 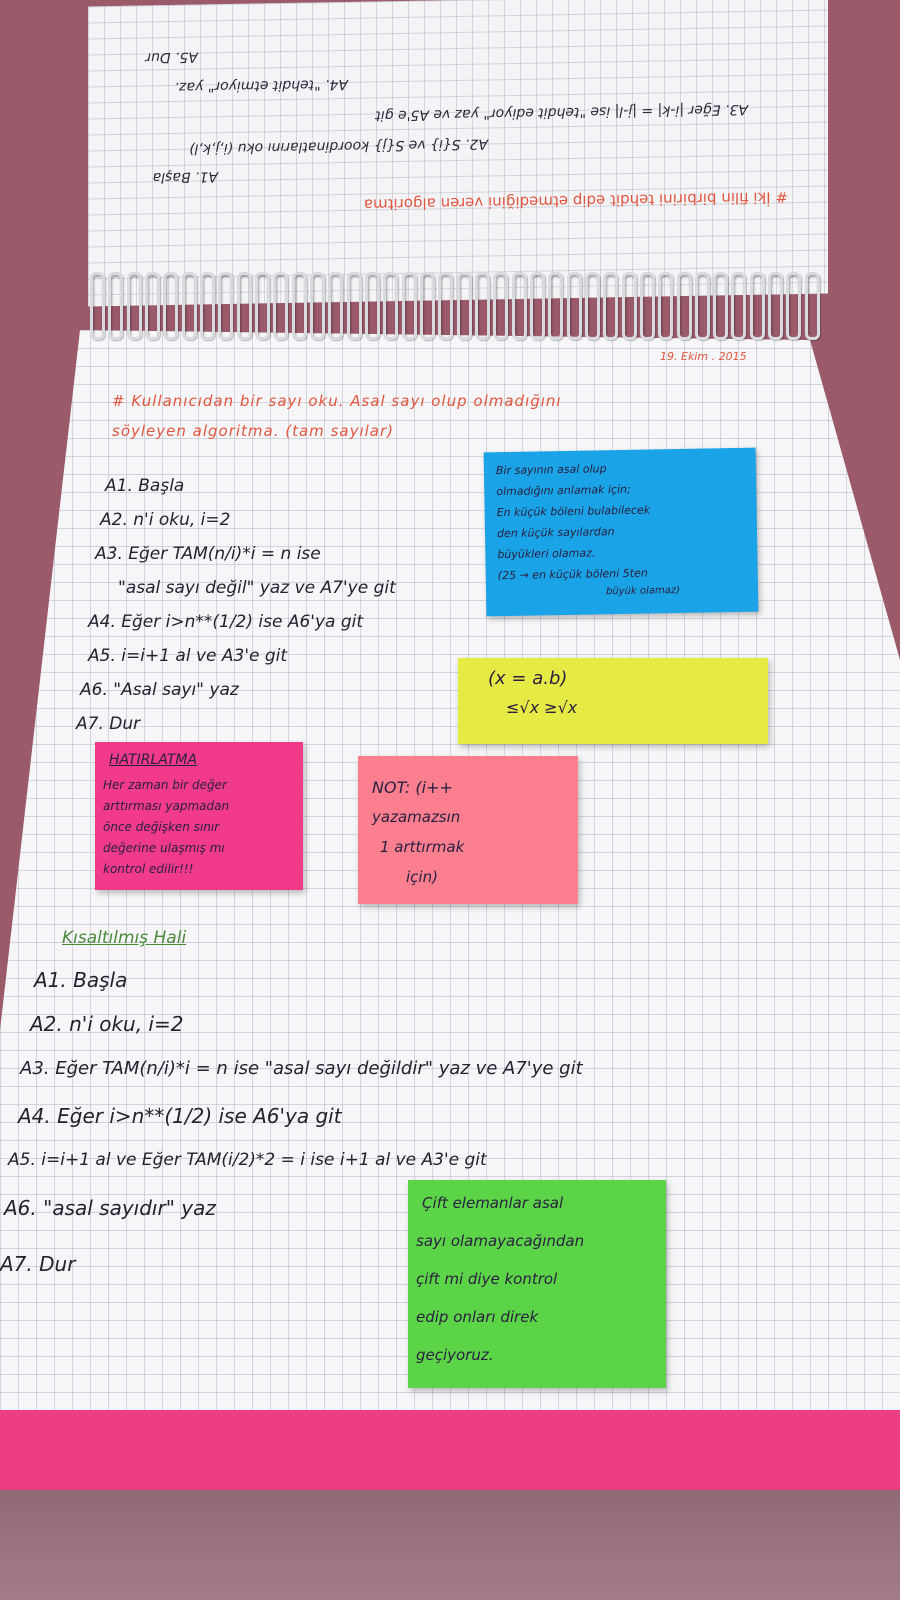 I want to click on upper-line-1: A1. Başla, so click(x=185, y=177).